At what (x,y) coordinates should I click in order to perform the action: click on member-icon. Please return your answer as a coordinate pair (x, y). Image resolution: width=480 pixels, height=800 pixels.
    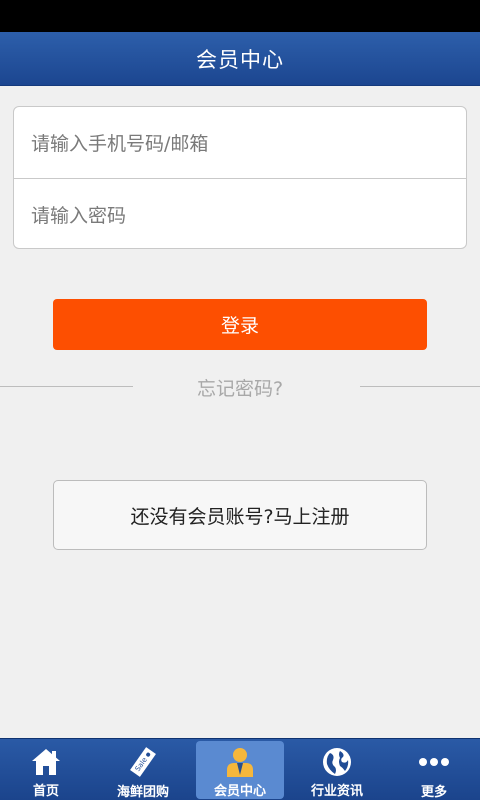
    Looking at the image, I should click on (240, 761).